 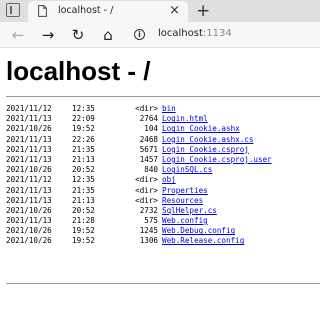 I want to click on active-tab: localhost - / ×, so click(x=108, y=11).